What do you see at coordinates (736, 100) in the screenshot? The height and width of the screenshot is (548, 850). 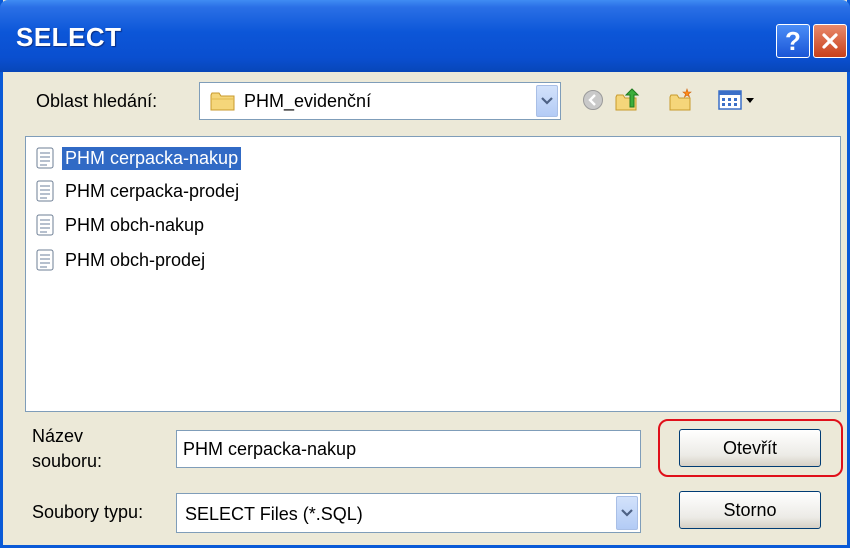 I see `view-menu-icon` at bounding box center [736, 100].